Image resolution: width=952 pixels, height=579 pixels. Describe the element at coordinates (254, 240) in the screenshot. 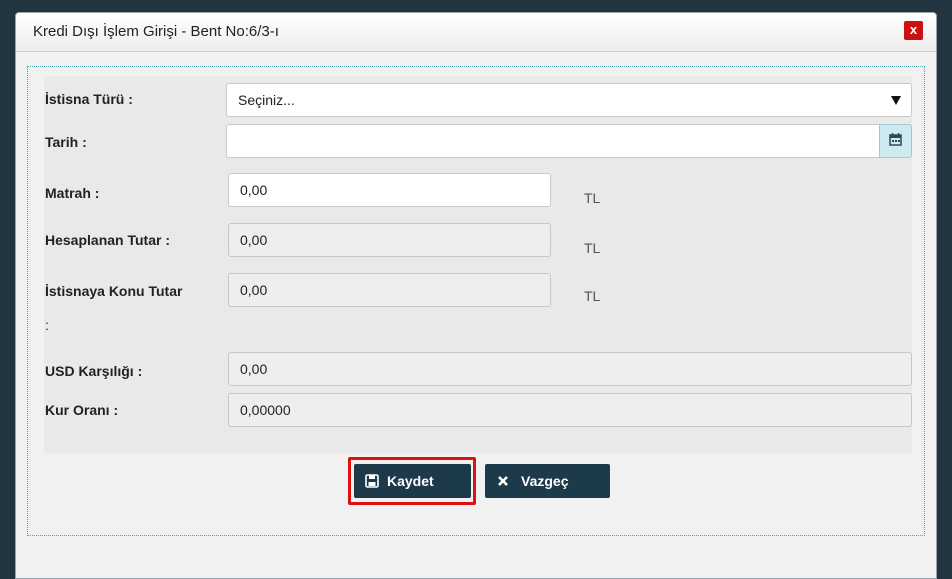

I see `hesaplanan-tutar-value: 0,00` at that location.